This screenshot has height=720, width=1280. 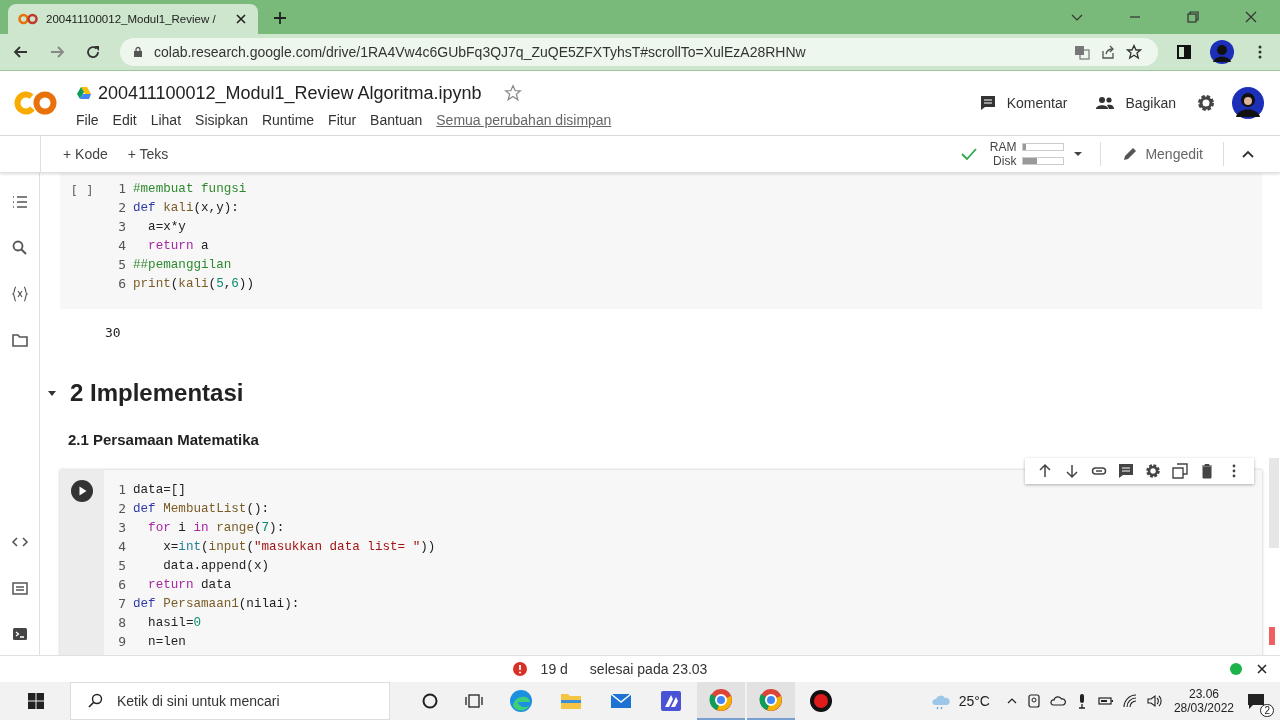 What do you see at coordinates (1153, 701) in the screenshot?
I see `speaker-icon` at bounding box center [1153, 701].